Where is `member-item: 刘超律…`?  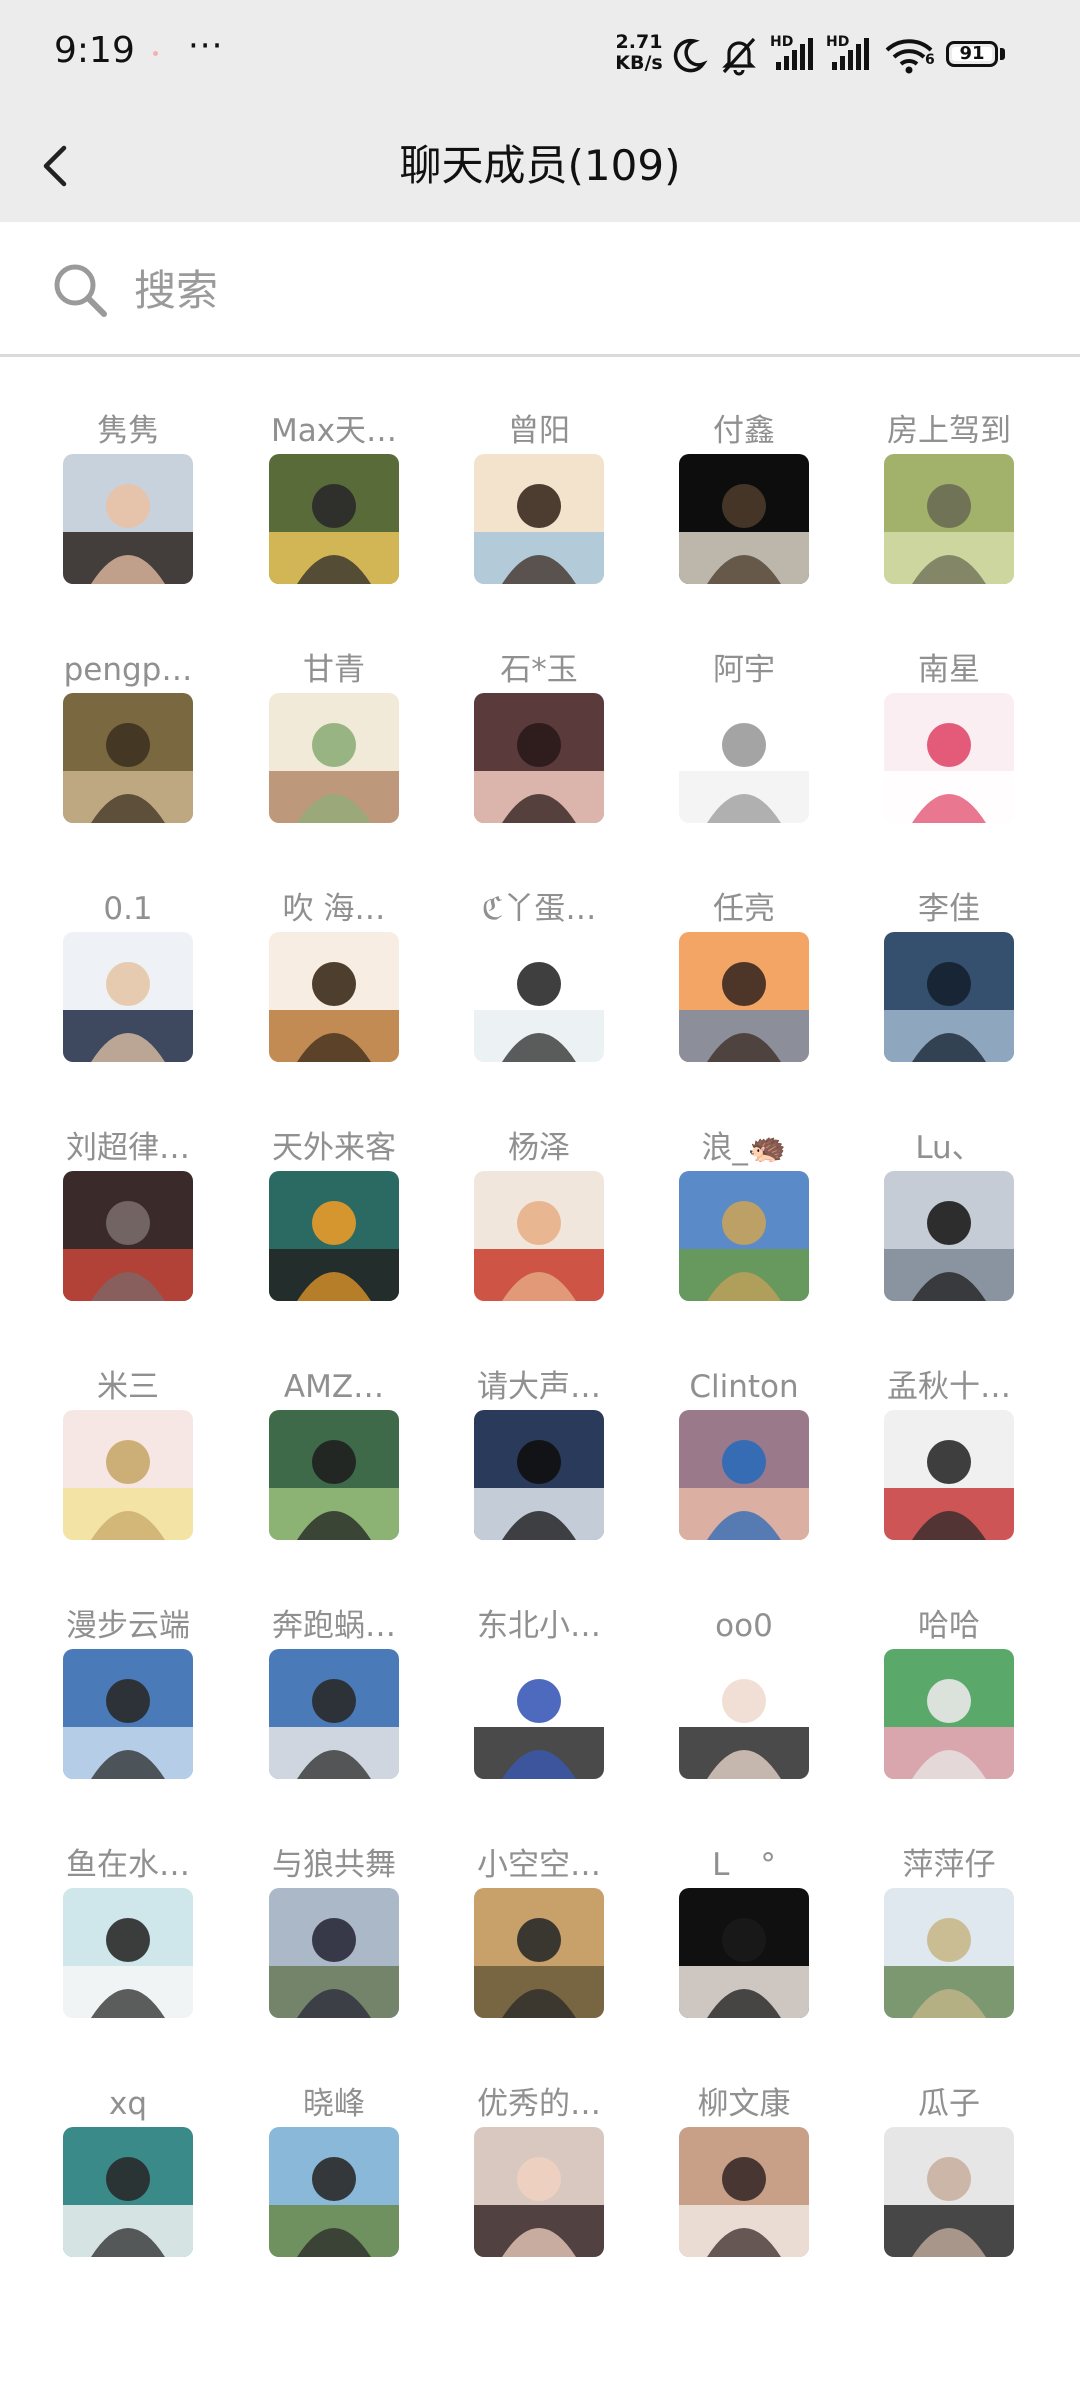
member-item: 刘超律… is located at coordinates (128, 1052).